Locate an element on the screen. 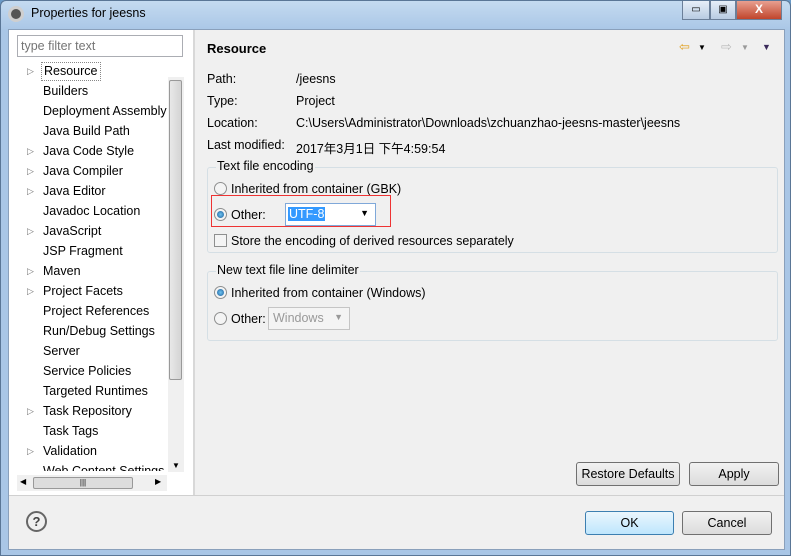 The image size is (791, 556). info-key: Location: is located at coordinates (232, 123).